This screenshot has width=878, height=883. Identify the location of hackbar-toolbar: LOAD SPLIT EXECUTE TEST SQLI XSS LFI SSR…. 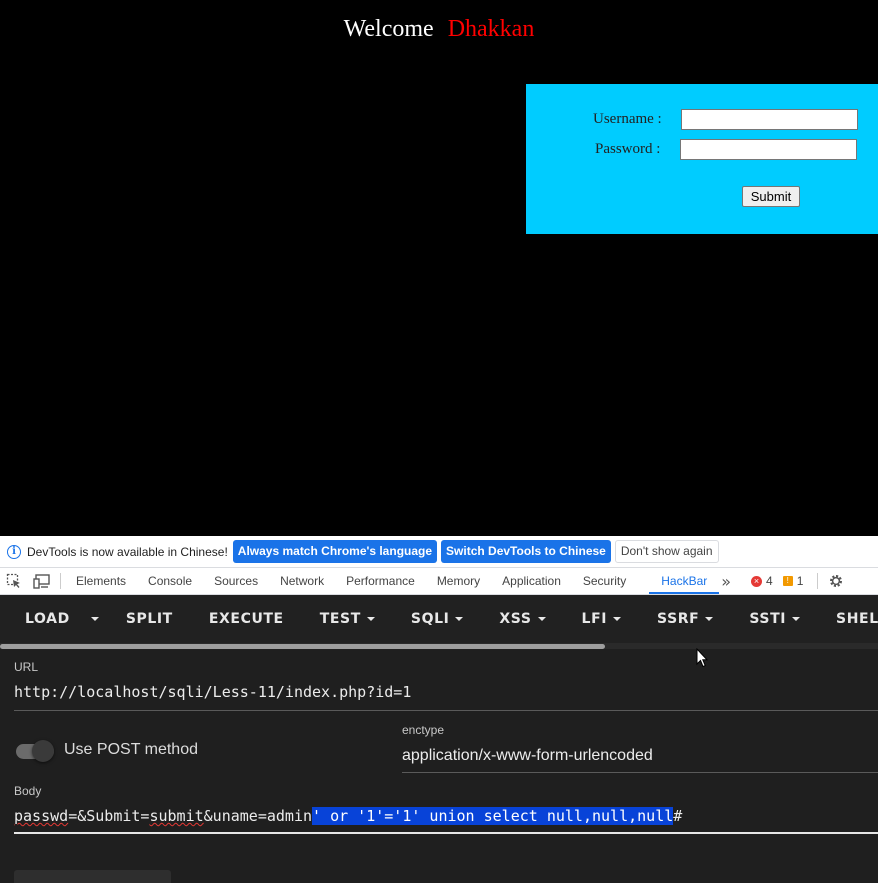
(439, 619).